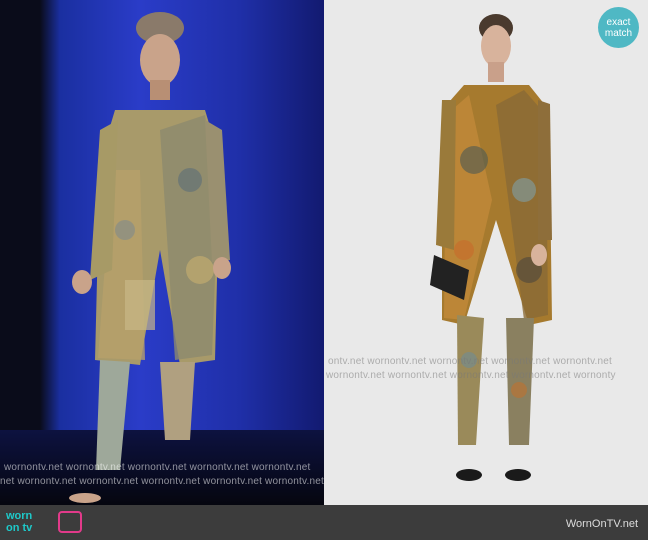  I want to click on logo-text: worn on tv, so click(19, 522).